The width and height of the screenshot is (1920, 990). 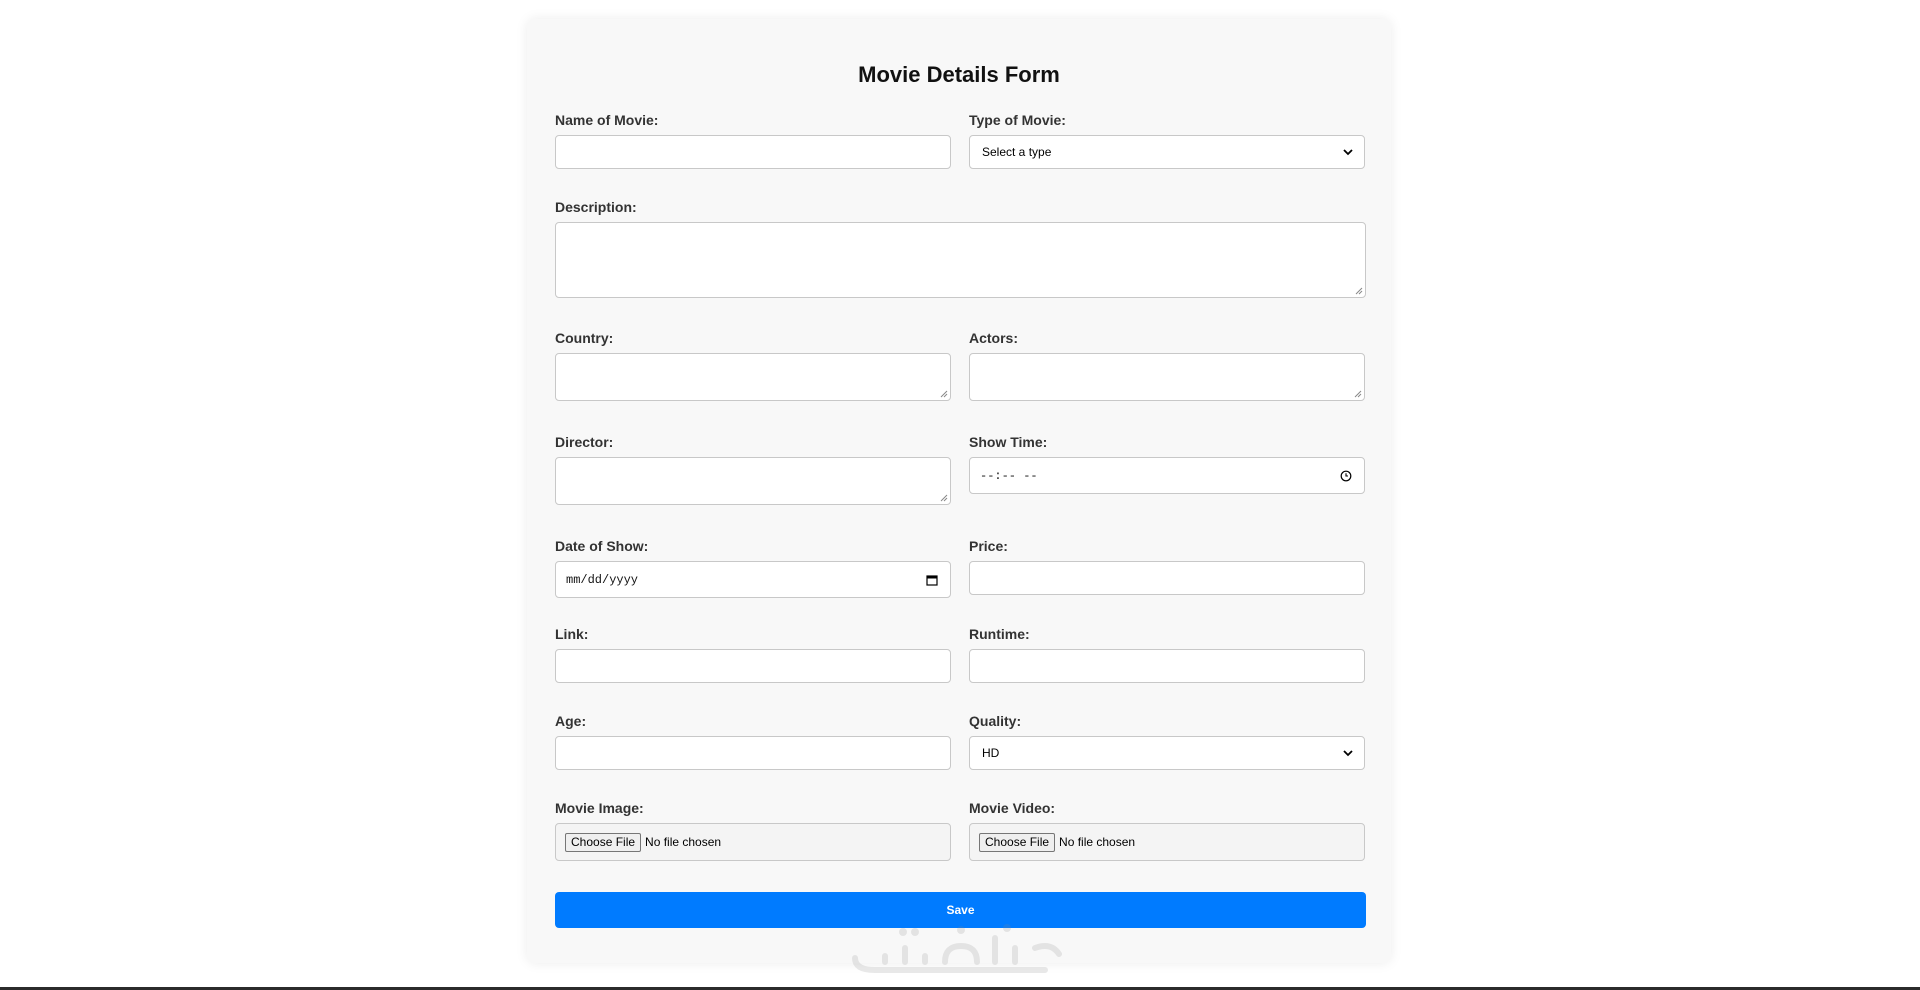 What do you see at coordinates (932, 580) in the screenshot?
I see `calendar-icon` at bounding box center [932, 580].